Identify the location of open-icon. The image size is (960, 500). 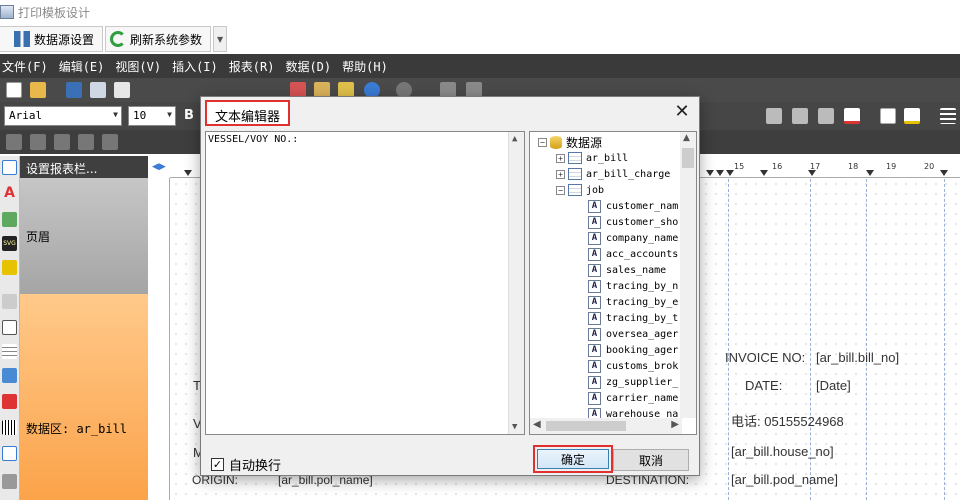
(38, 90).